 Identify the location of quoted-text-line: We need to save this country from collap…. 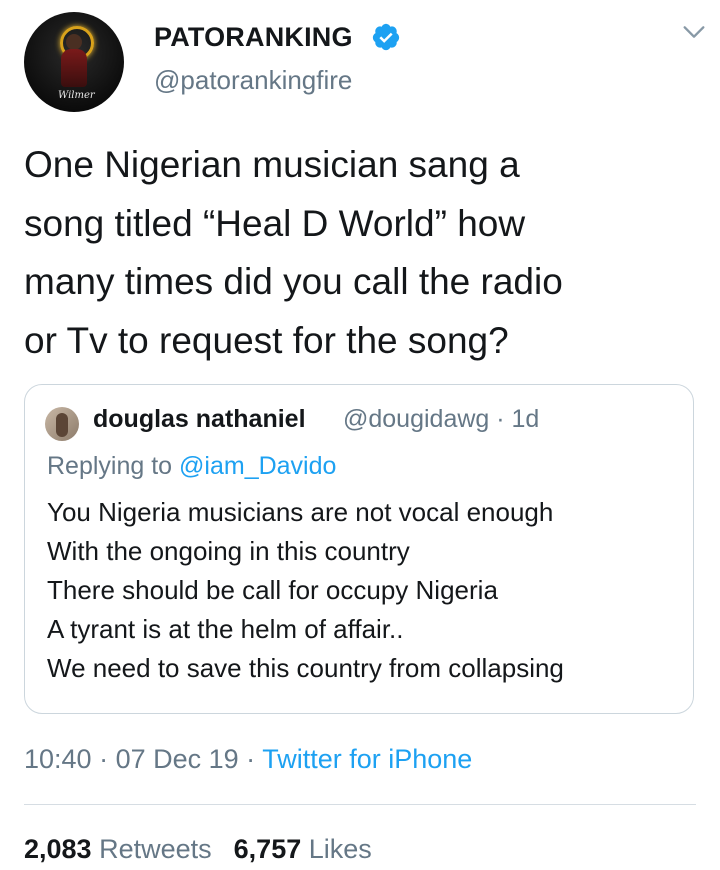
(305, 668).